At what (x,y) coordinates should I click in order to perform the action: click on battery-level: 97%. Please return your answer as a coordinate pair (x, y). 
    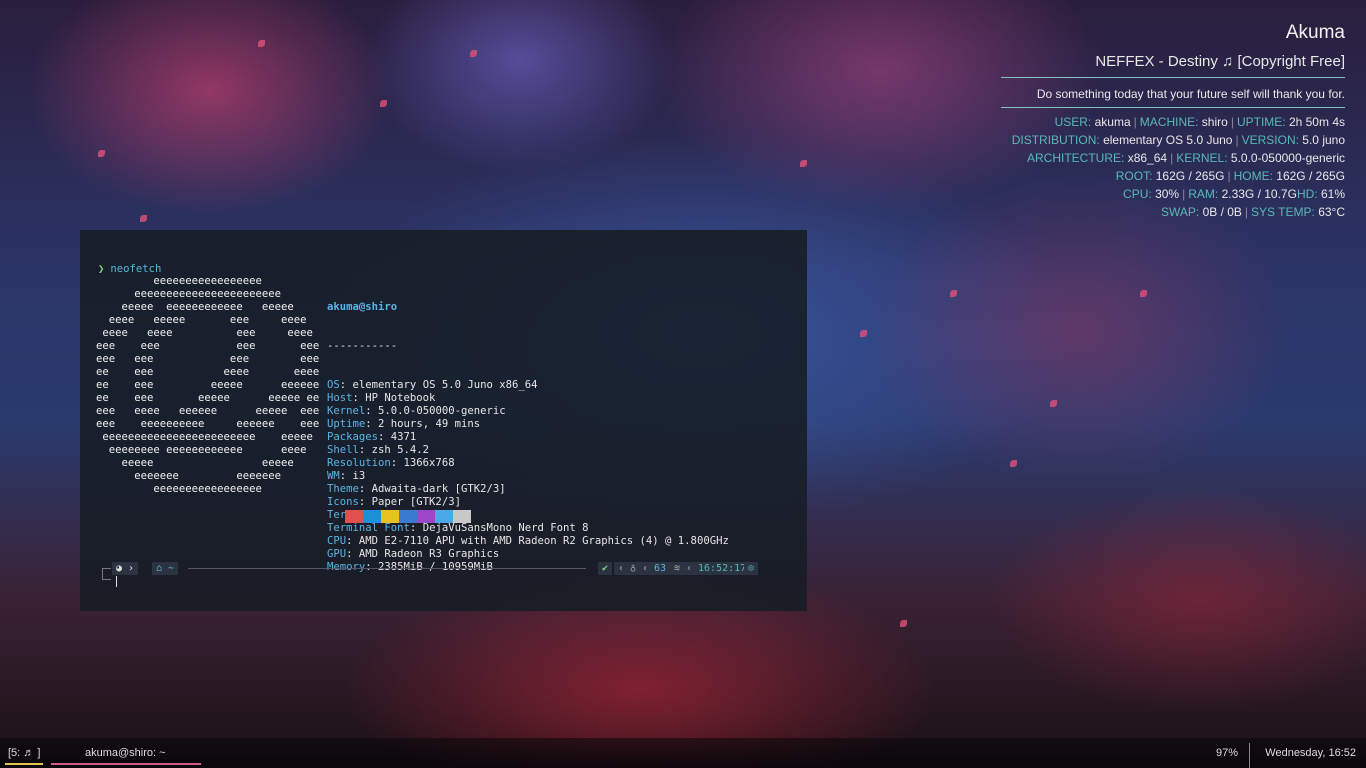
    Looking at the image, I should click on (1226, 753).